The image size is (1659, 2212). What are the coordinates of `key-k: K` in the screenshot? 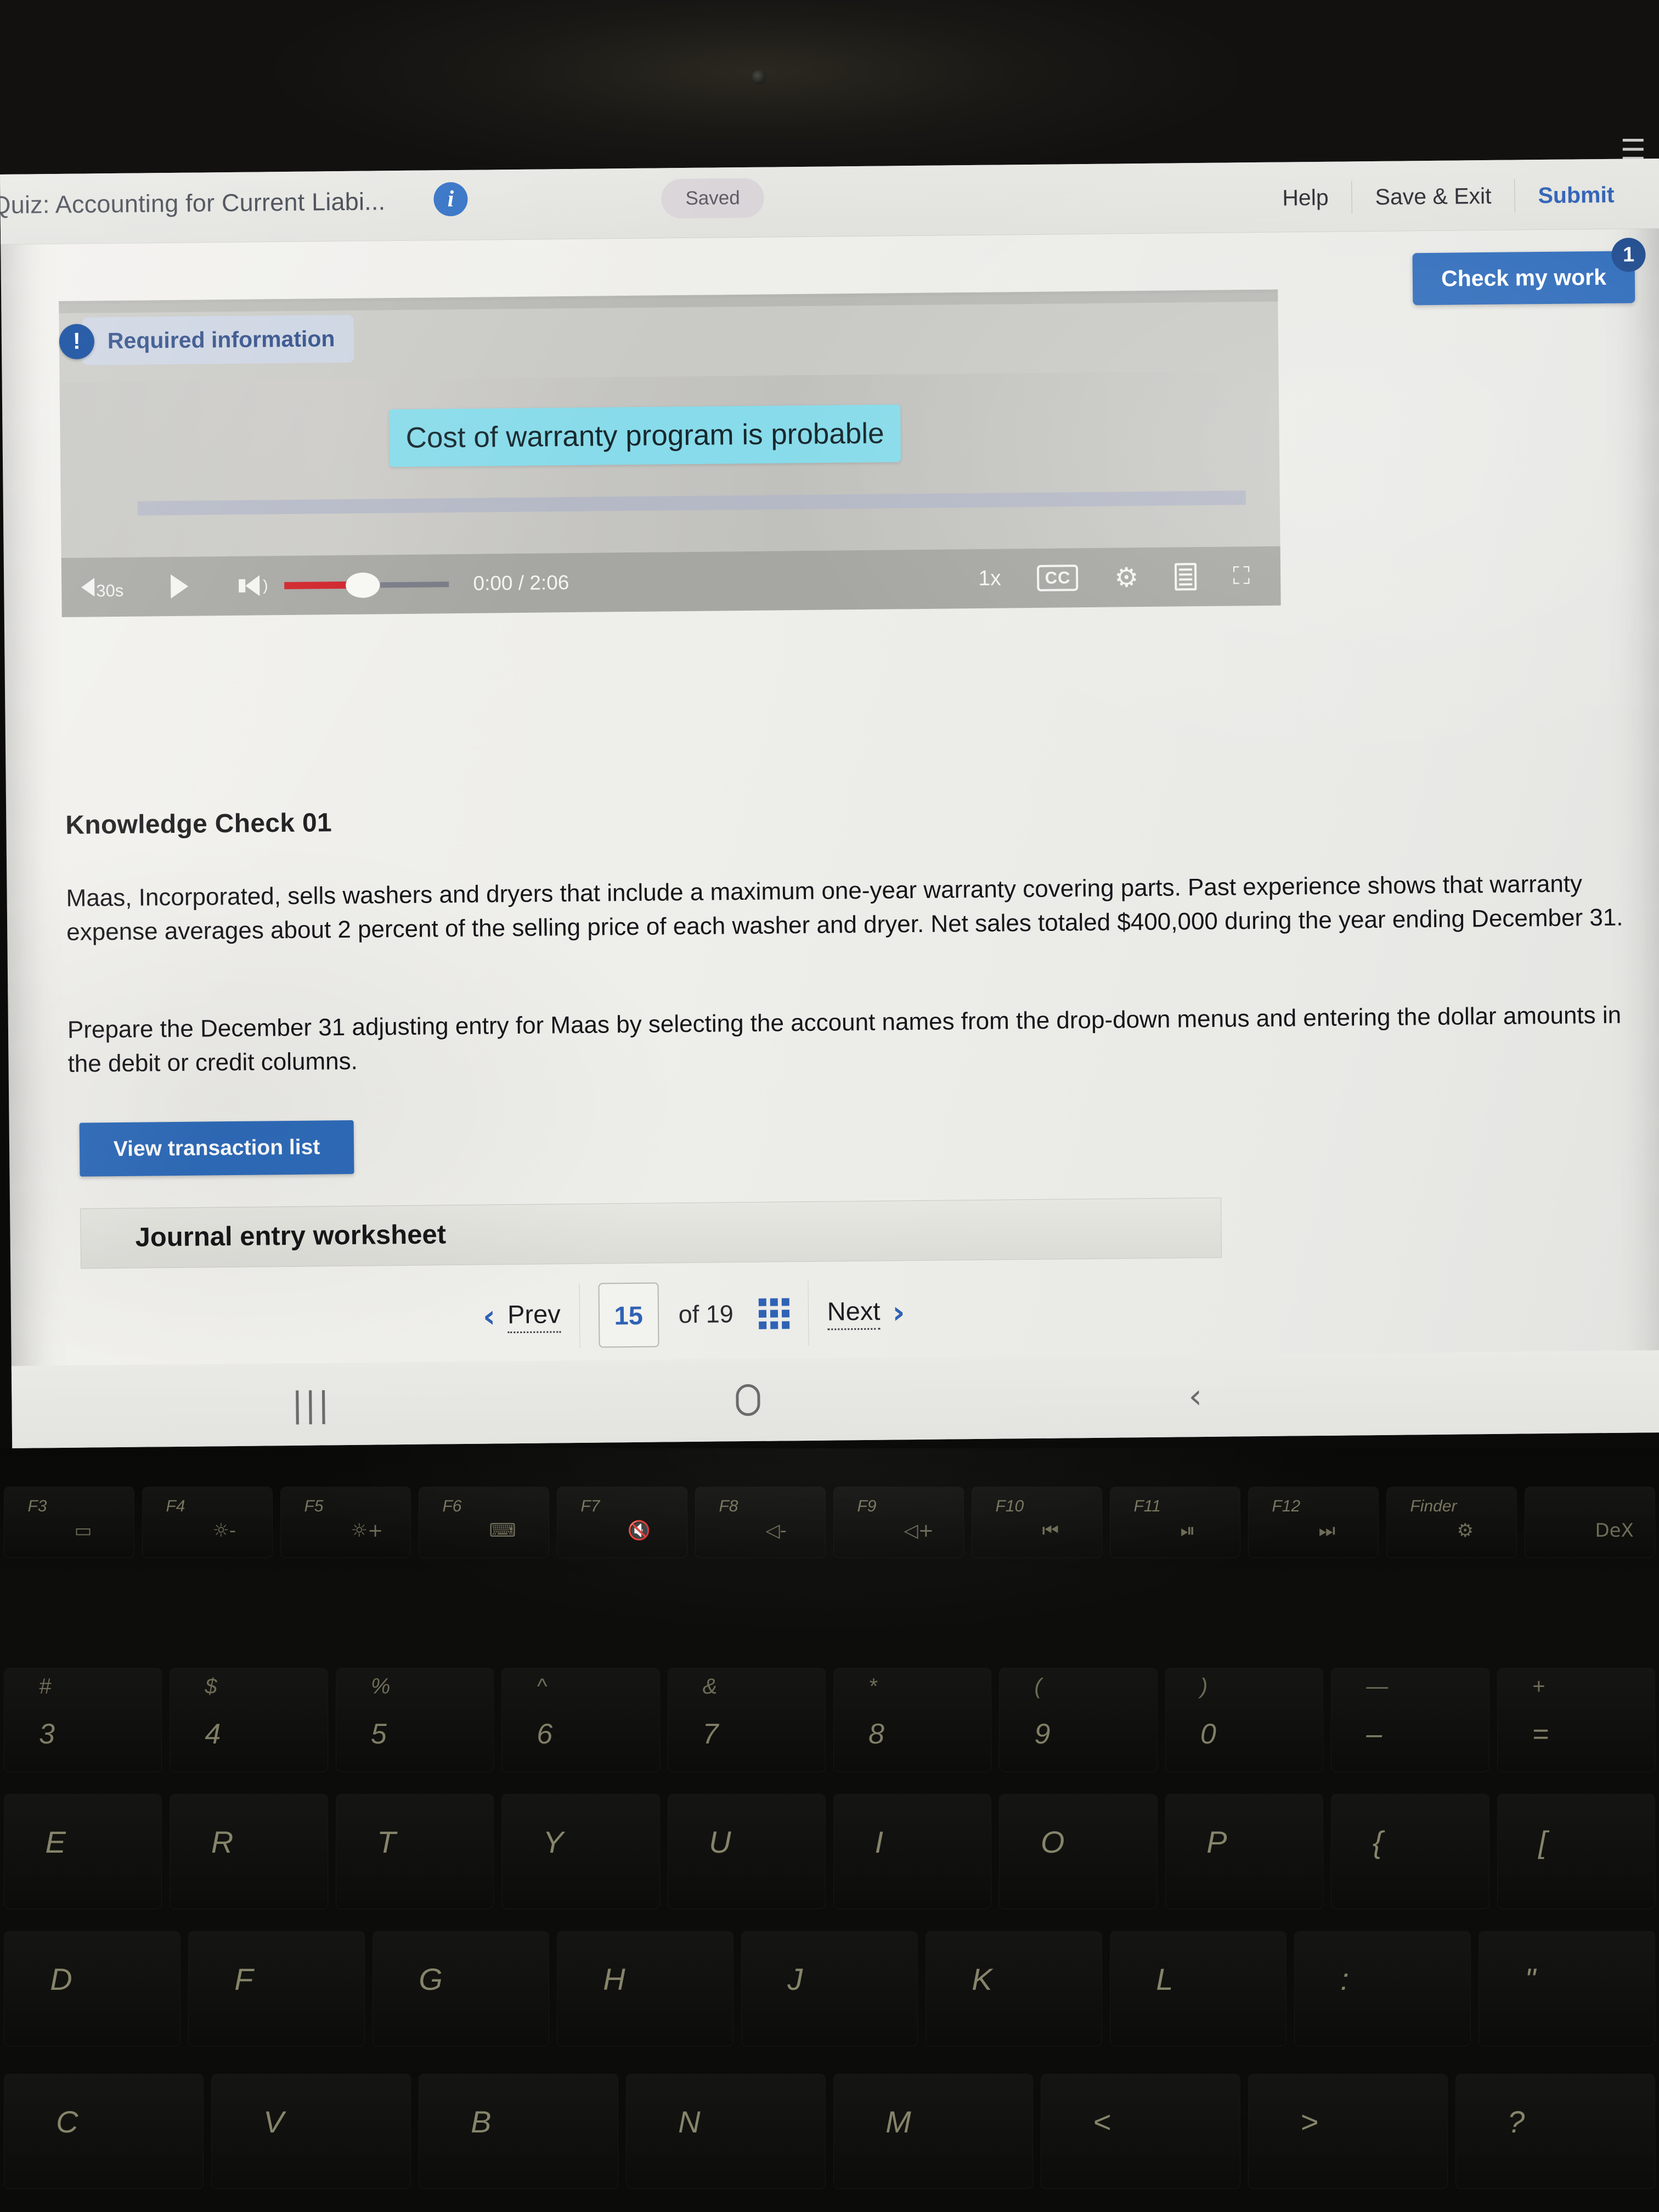 It's located at (1014, 1988).